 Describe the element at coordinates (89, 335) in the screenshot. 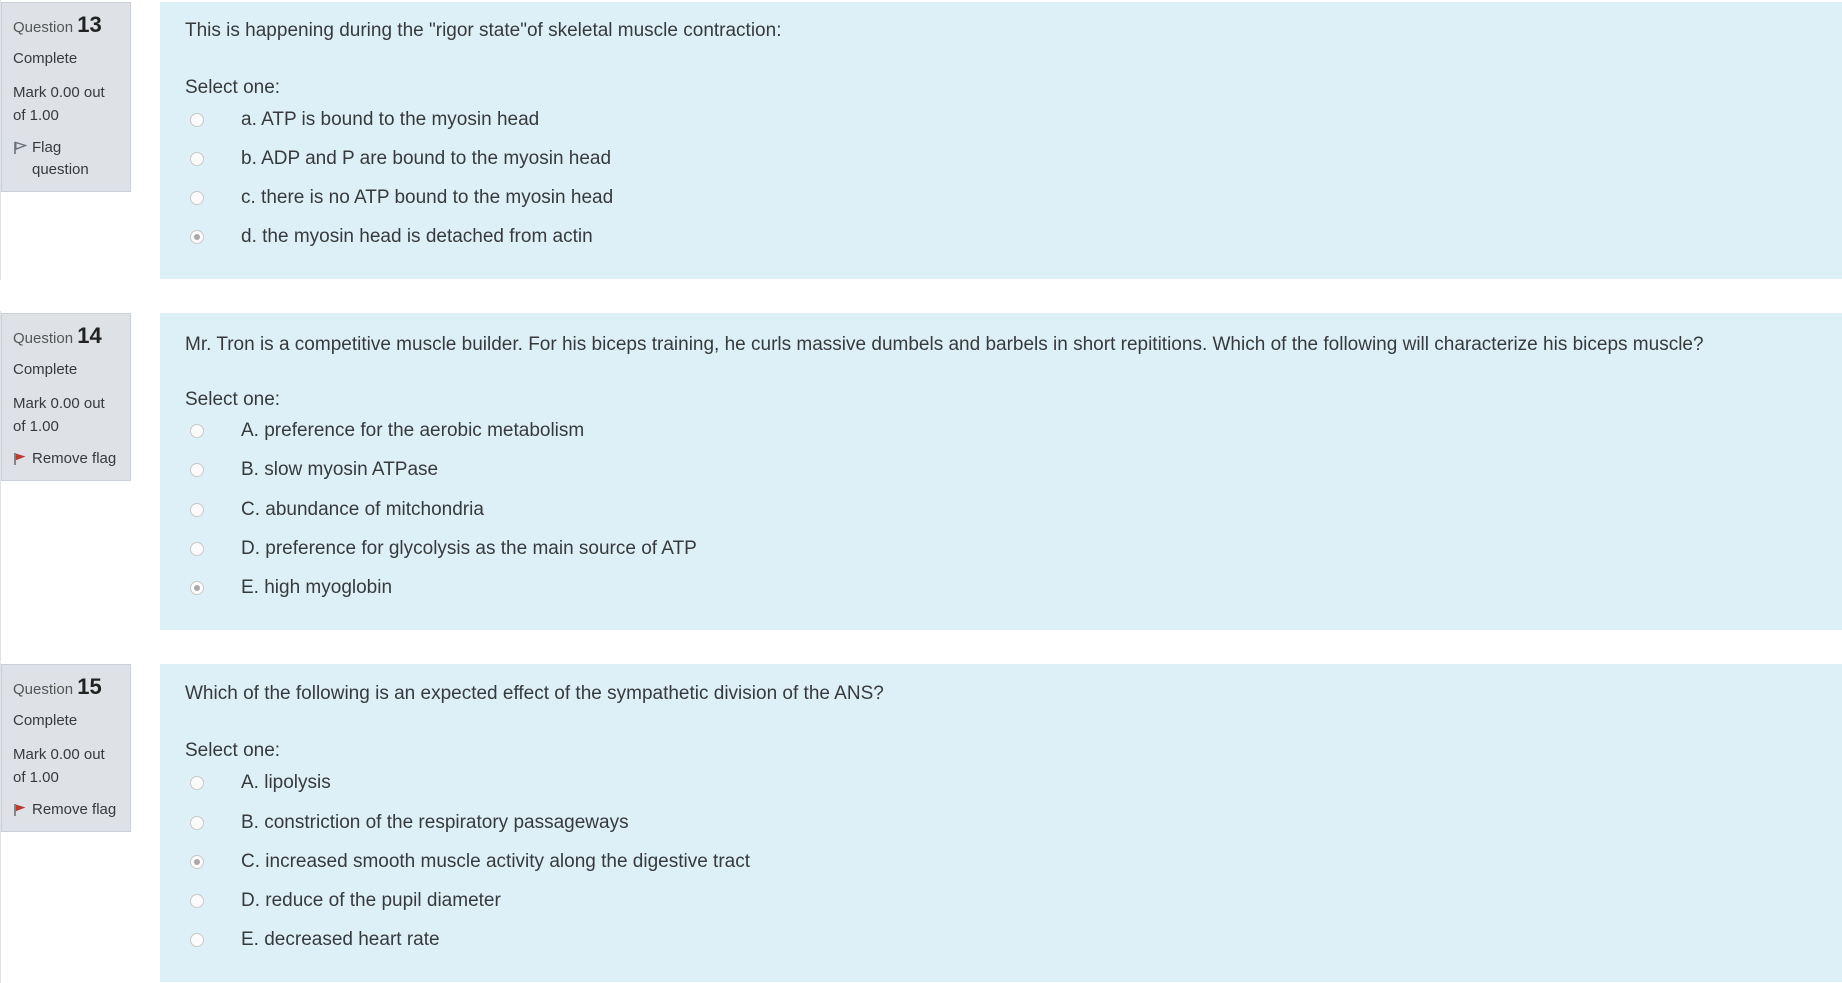

I see `question-number: 14` at that location.